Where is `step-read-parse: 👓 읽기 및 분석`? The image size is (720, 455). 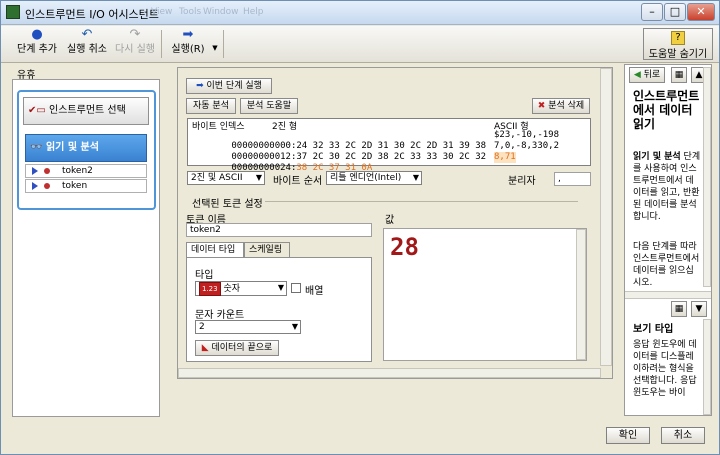
step-read-parse: 👓 읽기 및 분석 is located at coordinates (86, 148).